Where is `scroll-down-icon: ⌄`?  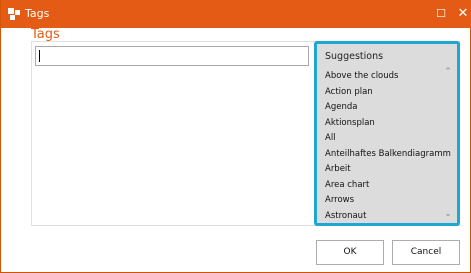 scroll-down-icon: ⌄ is located at coordinates (448, 214).